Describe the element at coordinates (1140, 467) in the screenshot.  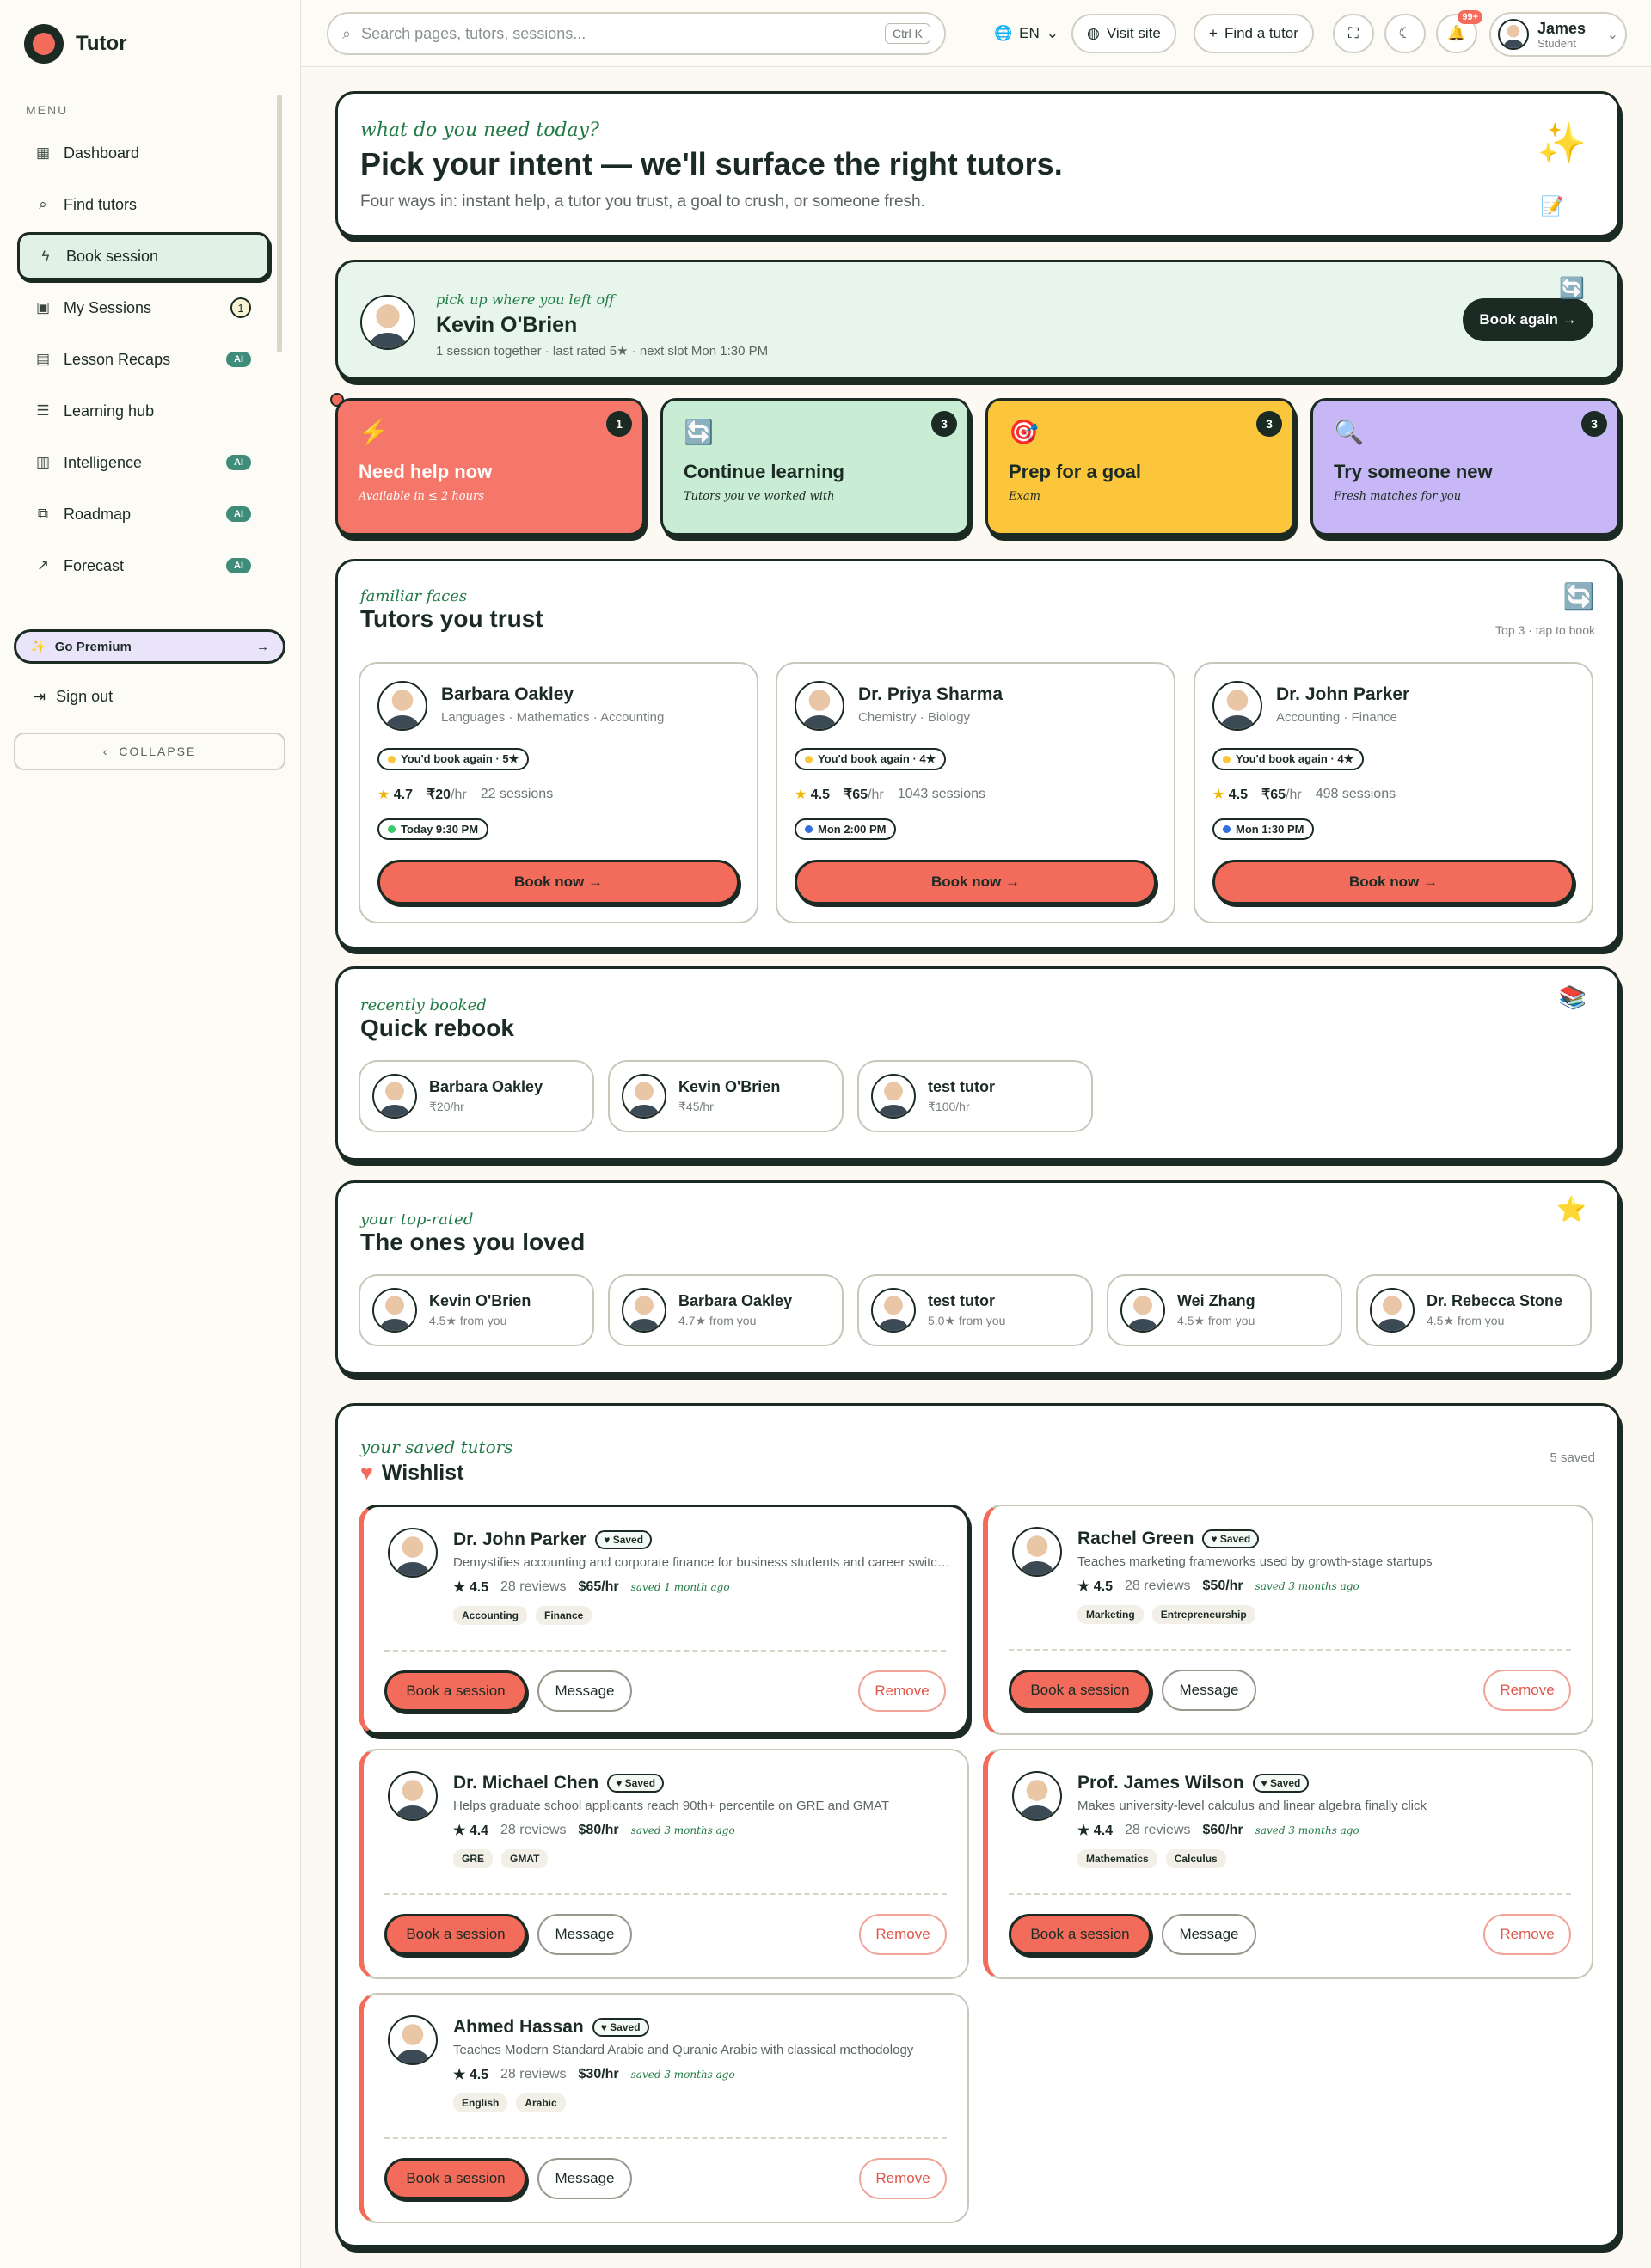
I see `intent-prep-for-goal: 🎯 Prep for a goal Exam 3` at that location.